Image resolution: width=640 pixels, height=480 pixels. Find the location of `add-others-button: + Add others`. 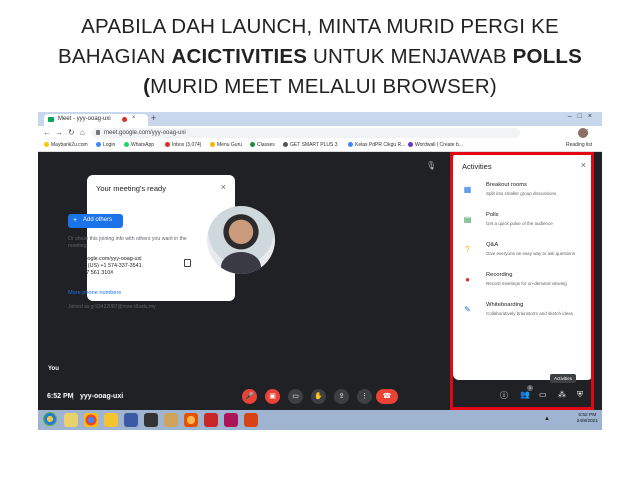

add-others-button: + Add others is located at coordinates (95, 221).